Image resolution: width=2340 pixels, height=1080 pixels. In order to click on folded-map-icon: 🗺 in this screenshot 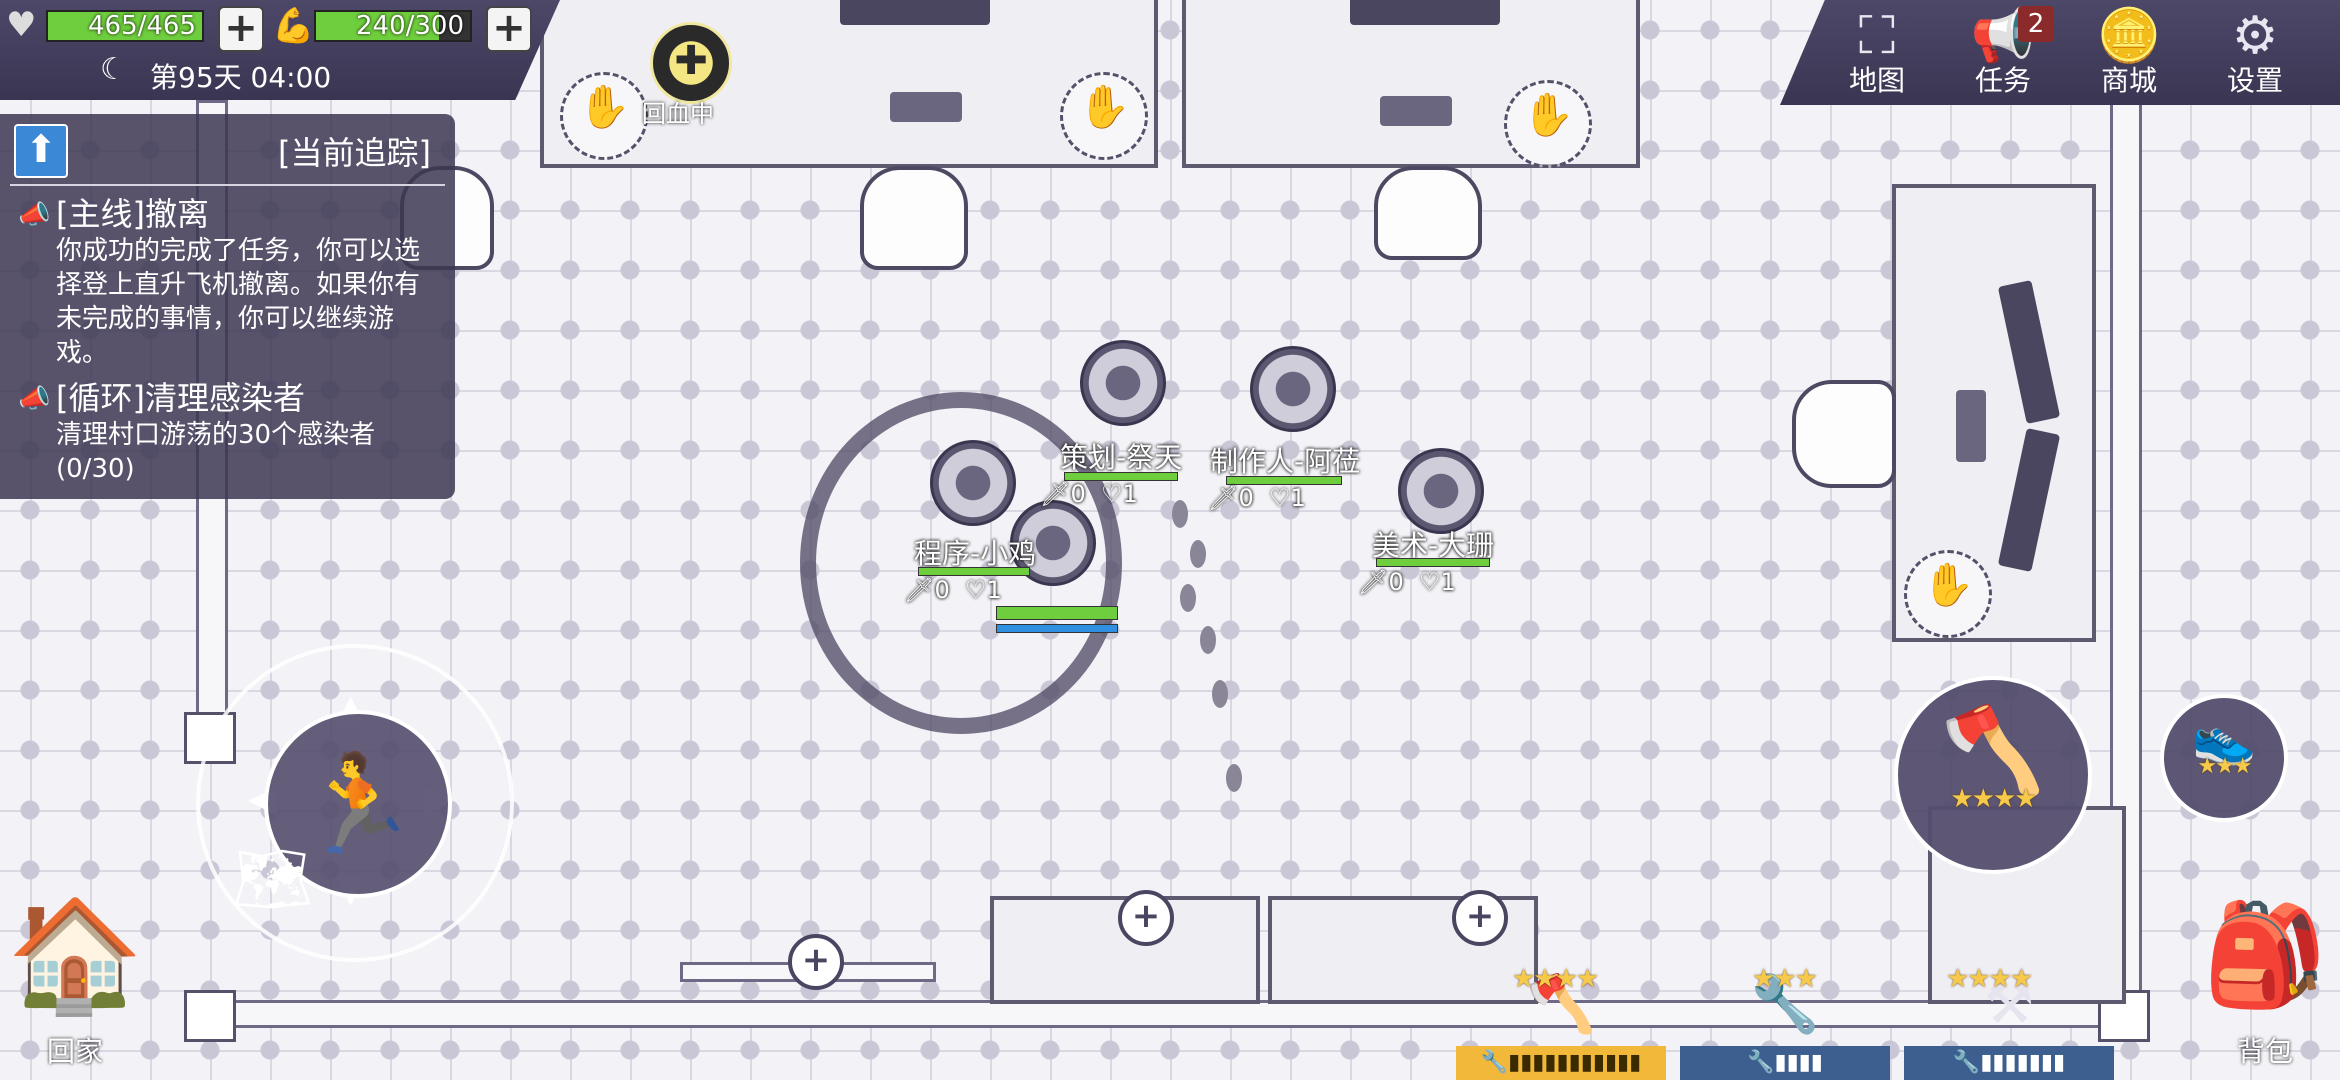, I will do `click(272, 879)`.